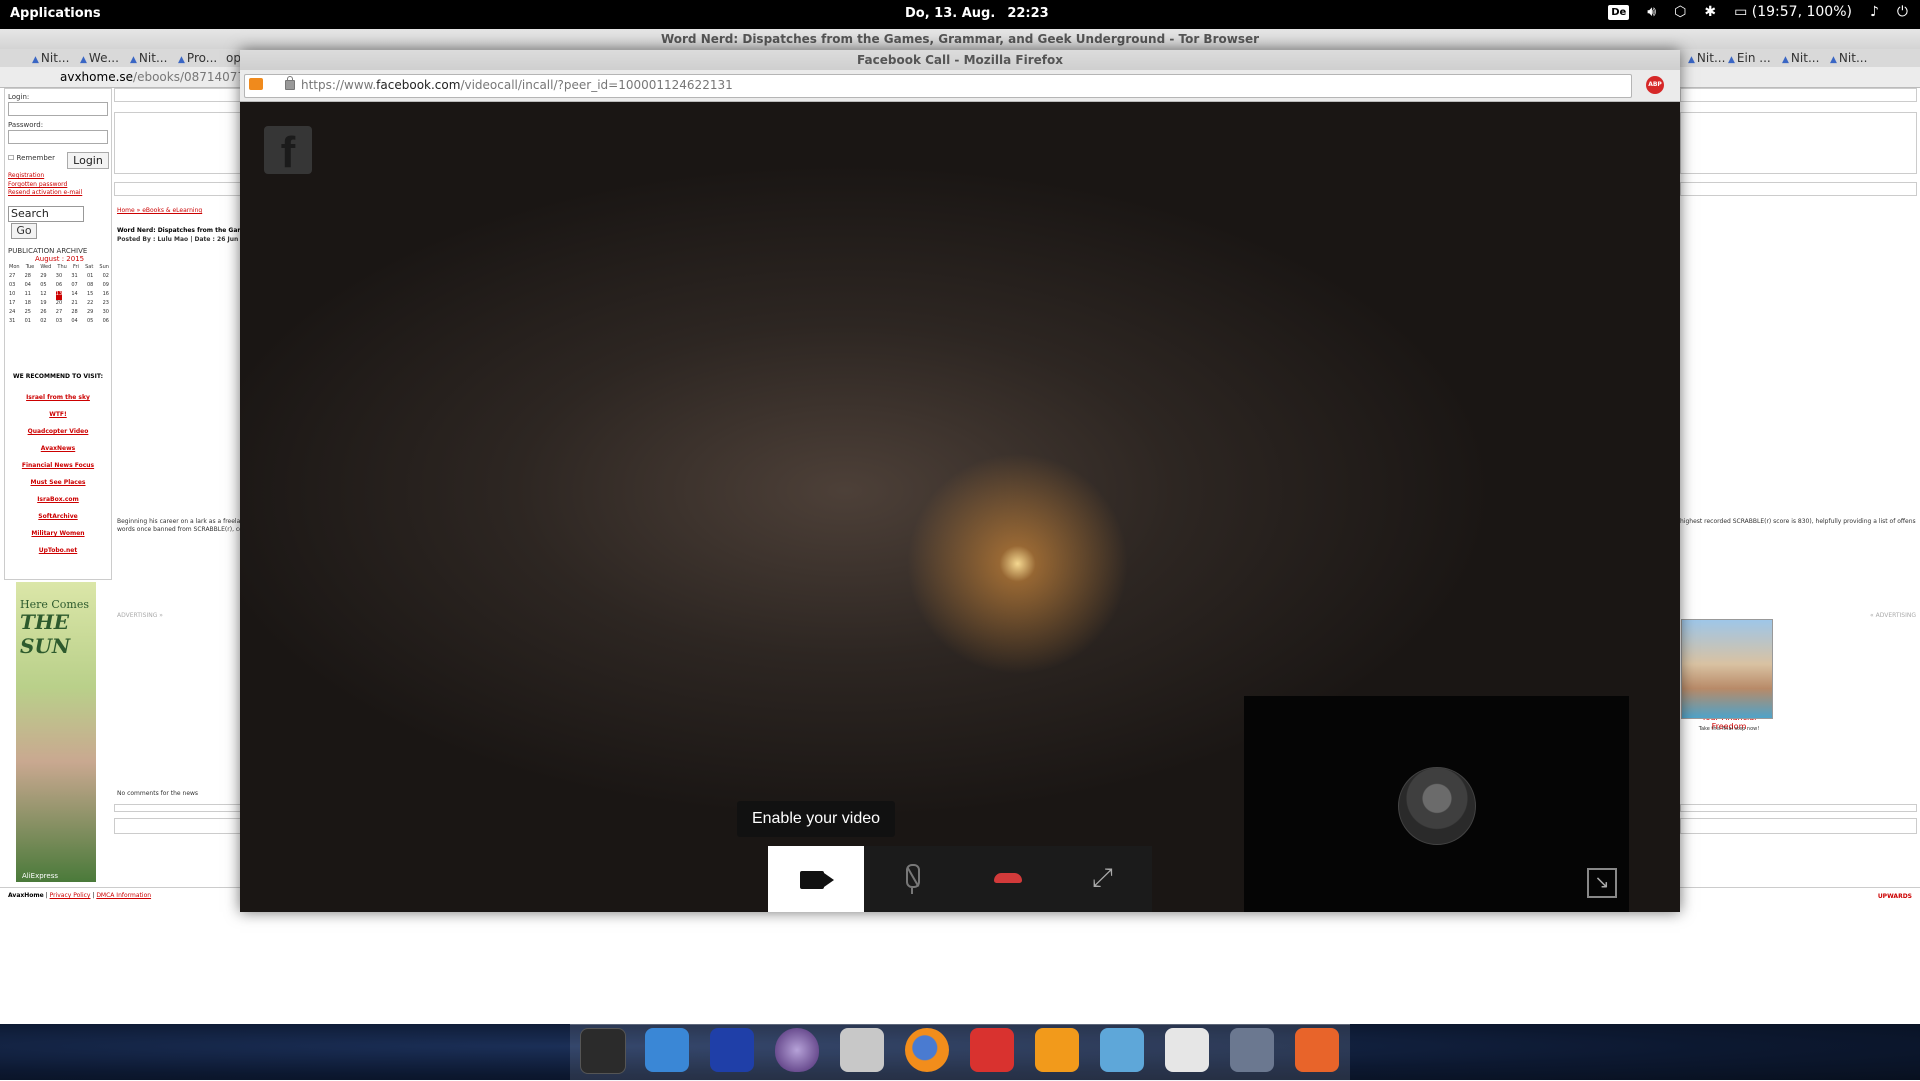  Describe the element at coordinates (58, 414) in the screenshot. I see `recommend-link: WTF!` at that location.